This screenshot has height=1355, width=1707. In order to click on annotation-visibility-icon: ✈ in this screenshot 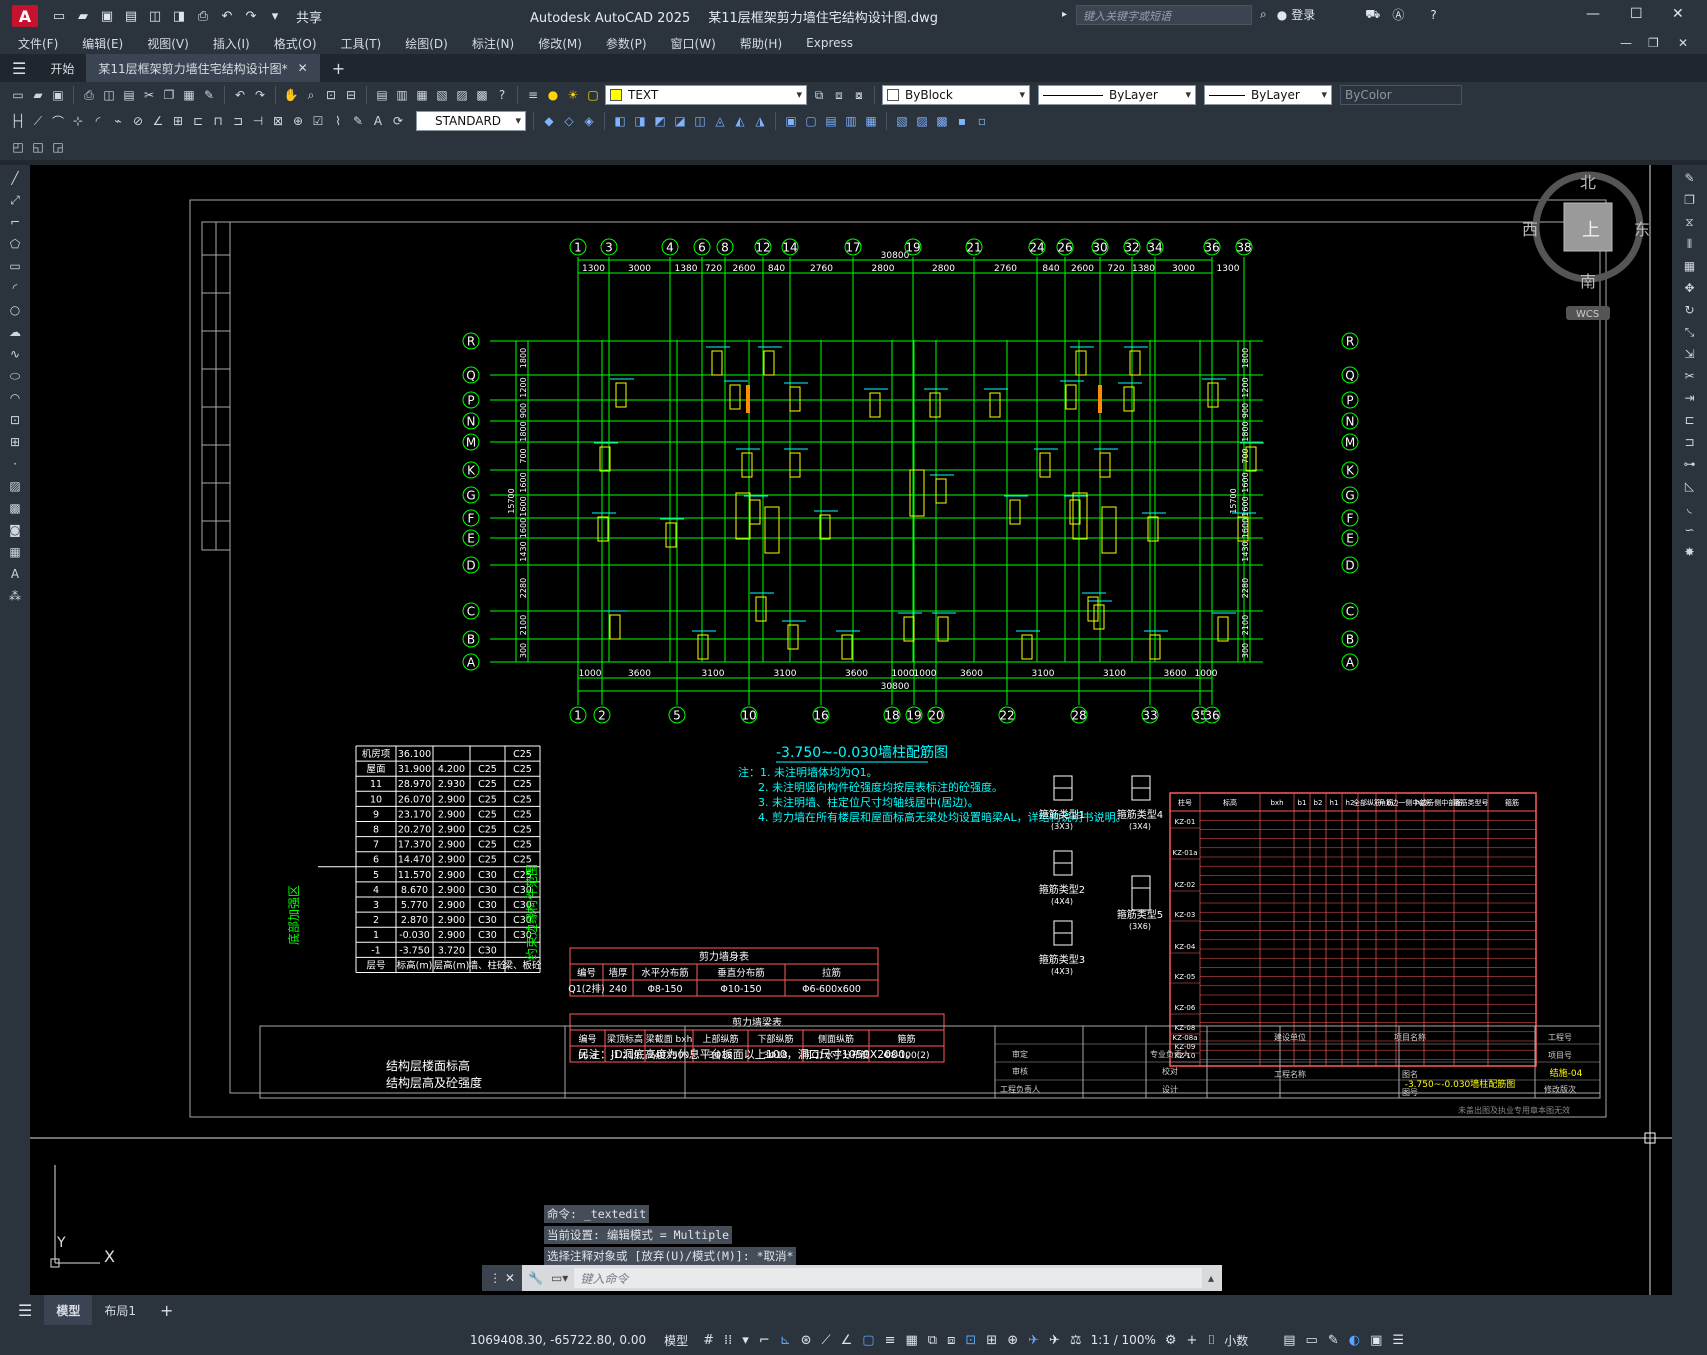, I will do `click(1033, 1340)`.